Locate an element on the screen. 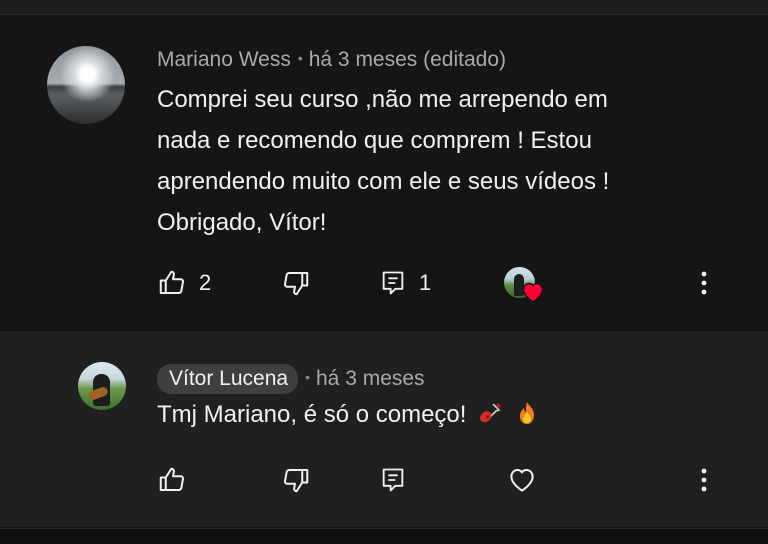 The image size is (768, 544). like-button is located at coordinates (172, 480).